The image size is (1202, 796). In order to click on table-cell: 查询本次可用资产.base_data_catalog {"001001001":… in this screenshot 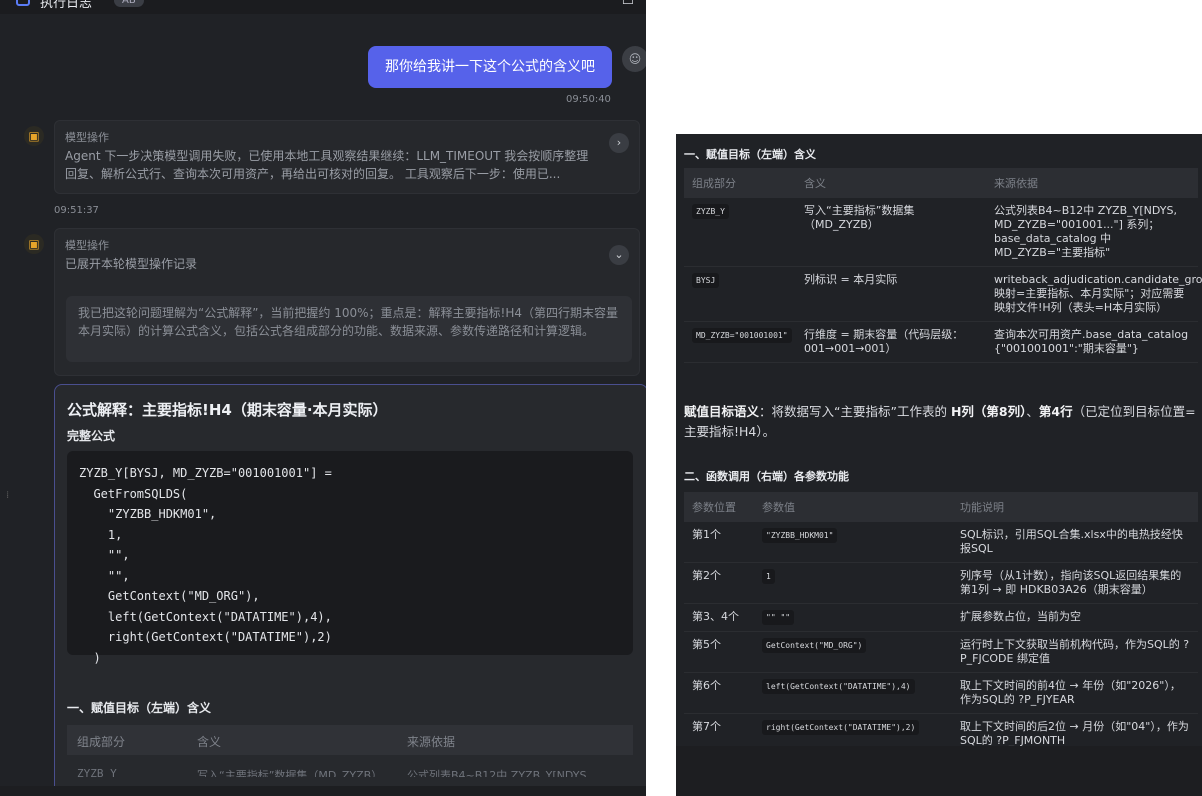, I will do `click(1092, 342)`.